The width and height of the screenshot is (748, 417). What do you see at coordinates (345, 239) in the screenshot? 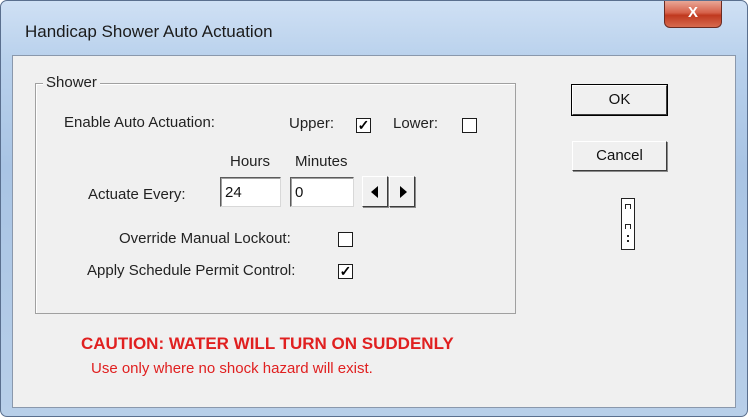
I see `override-manual-lockout-checkbox` at bounding box center [345, 239].